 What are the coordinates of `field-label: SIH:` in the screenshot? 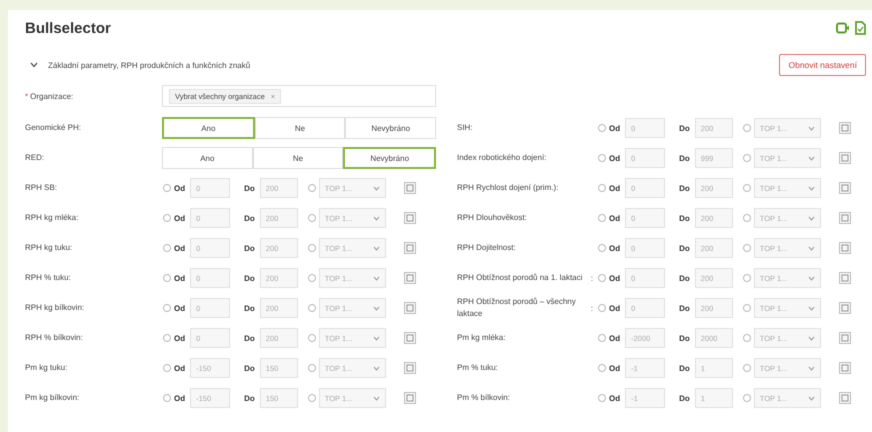 It's located at (465, 128).